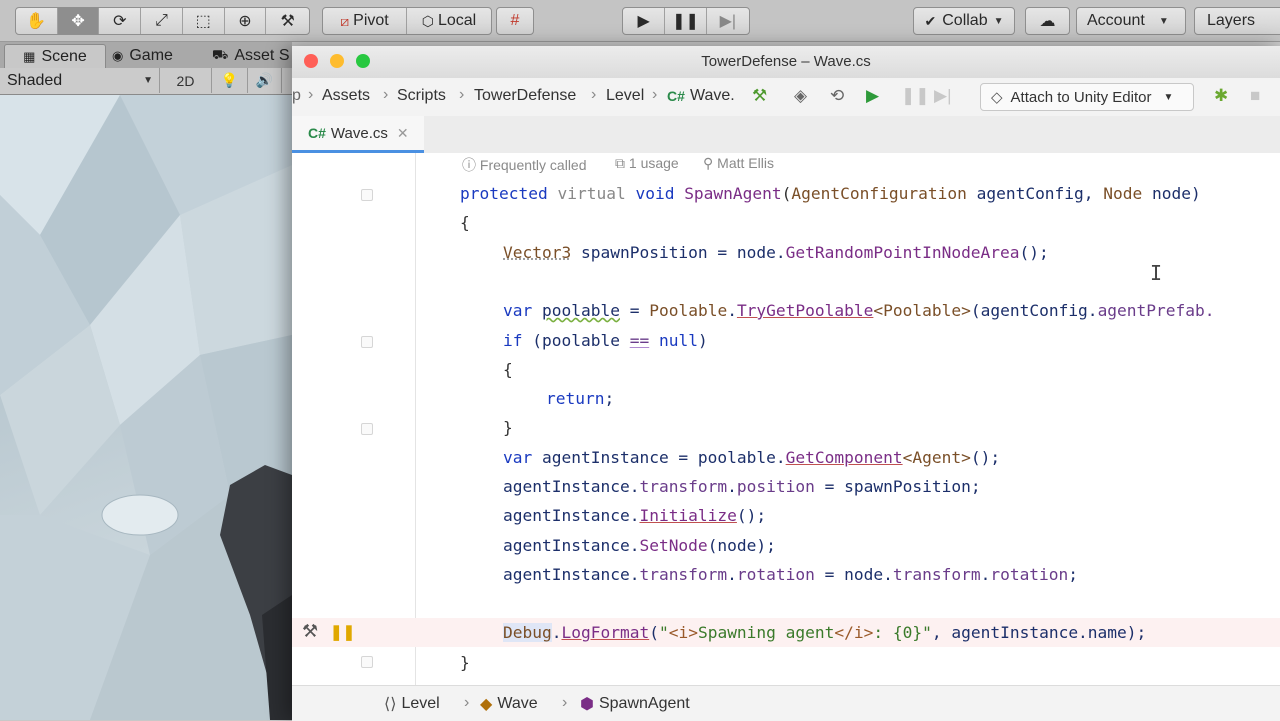  I want to click on run-icon: ▶, so click(872, 96).